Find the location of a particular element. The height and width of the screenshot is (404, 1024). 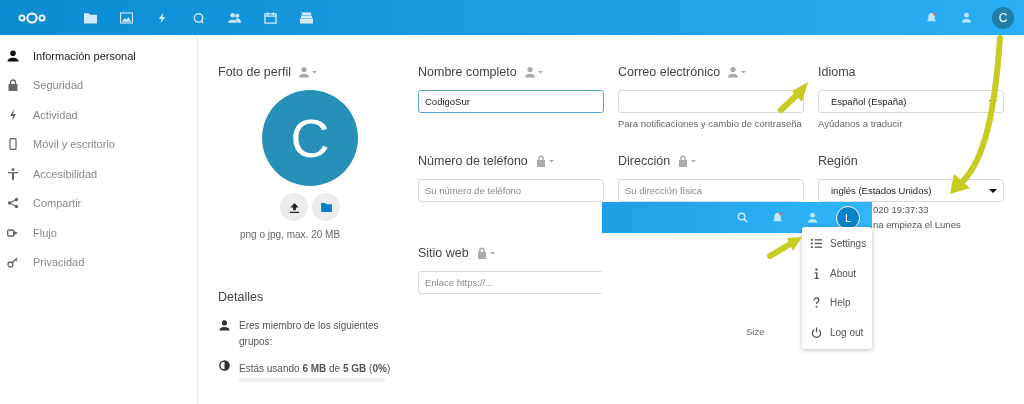

field-label: Región is located at coordinates (838, 161).